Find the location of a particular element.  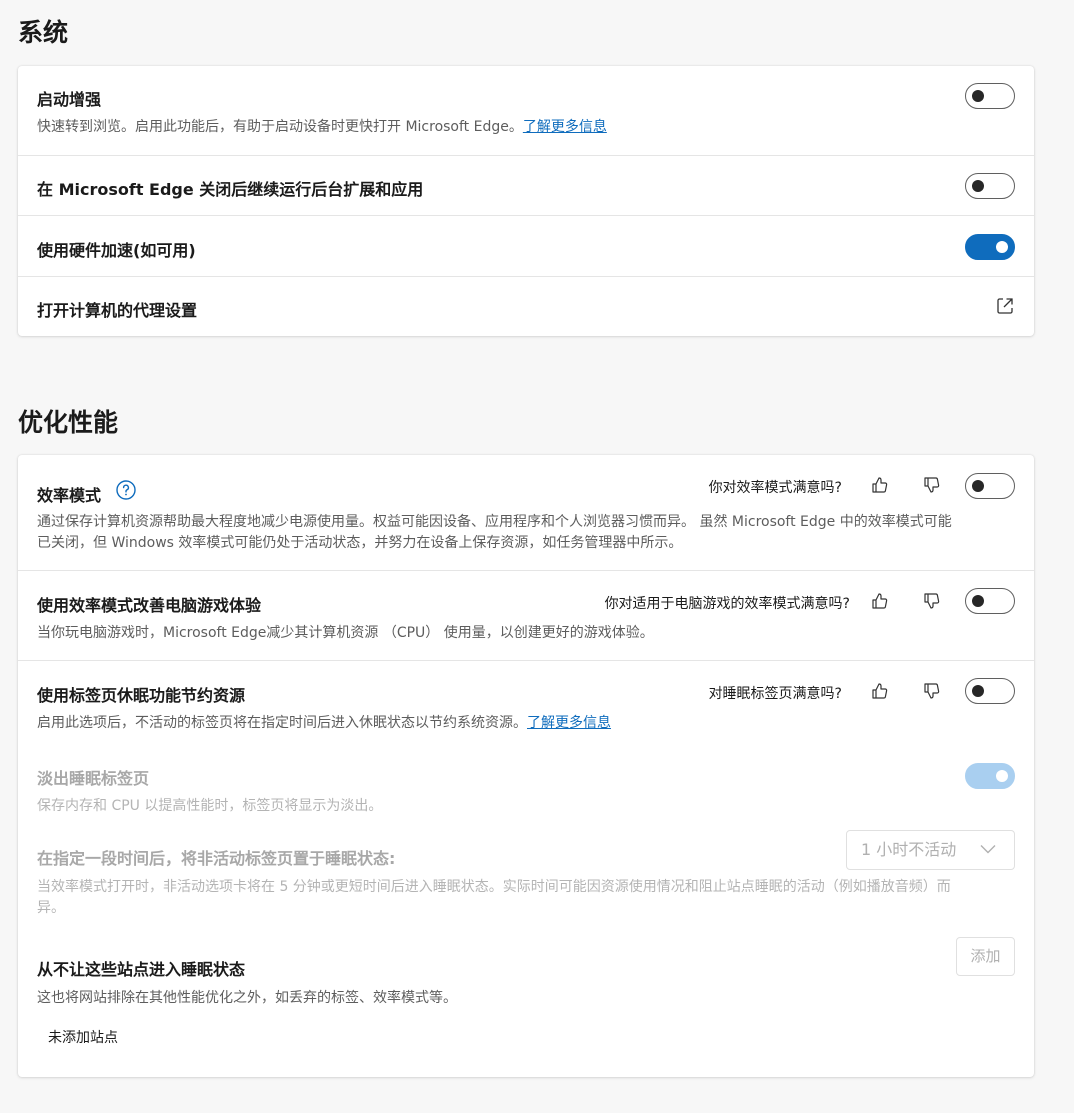

fade-sleeping-toggle is located at coordinates (990, 776).